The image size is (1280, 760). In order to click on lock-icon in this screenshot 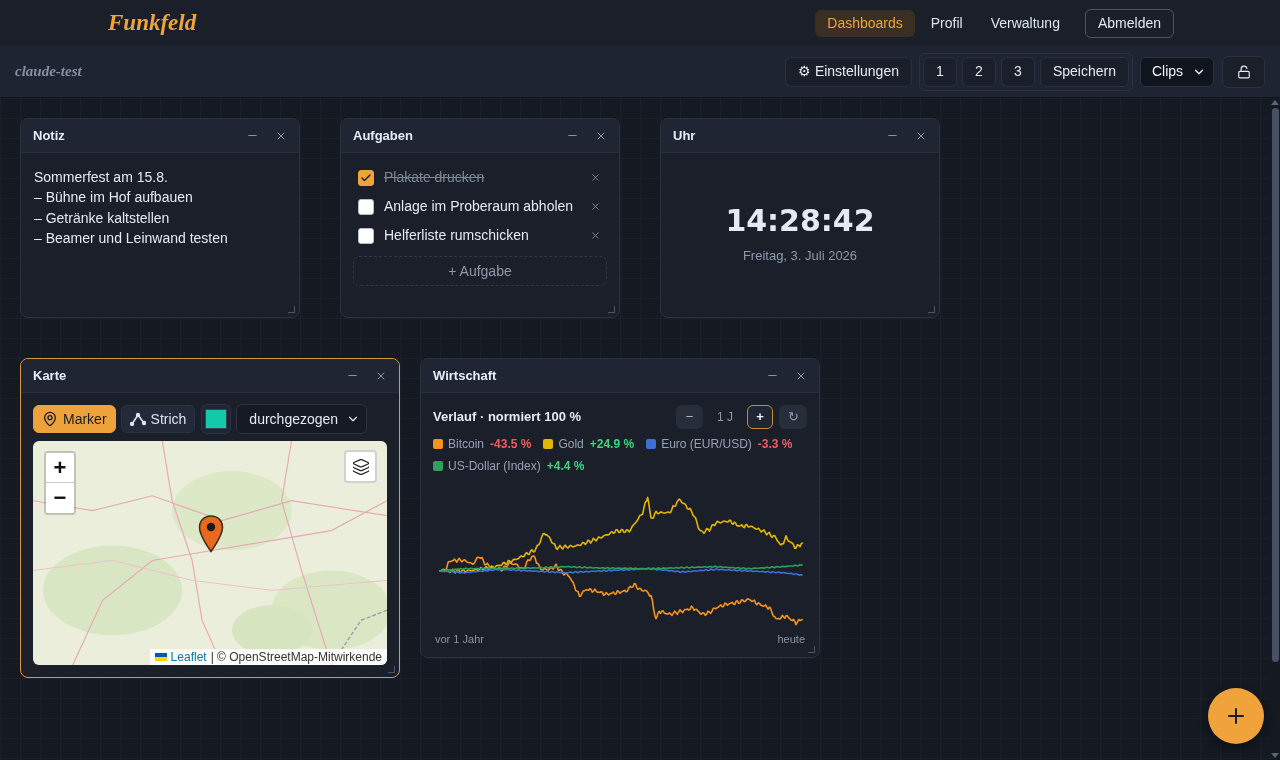, I will do `click(1243, 71)`.